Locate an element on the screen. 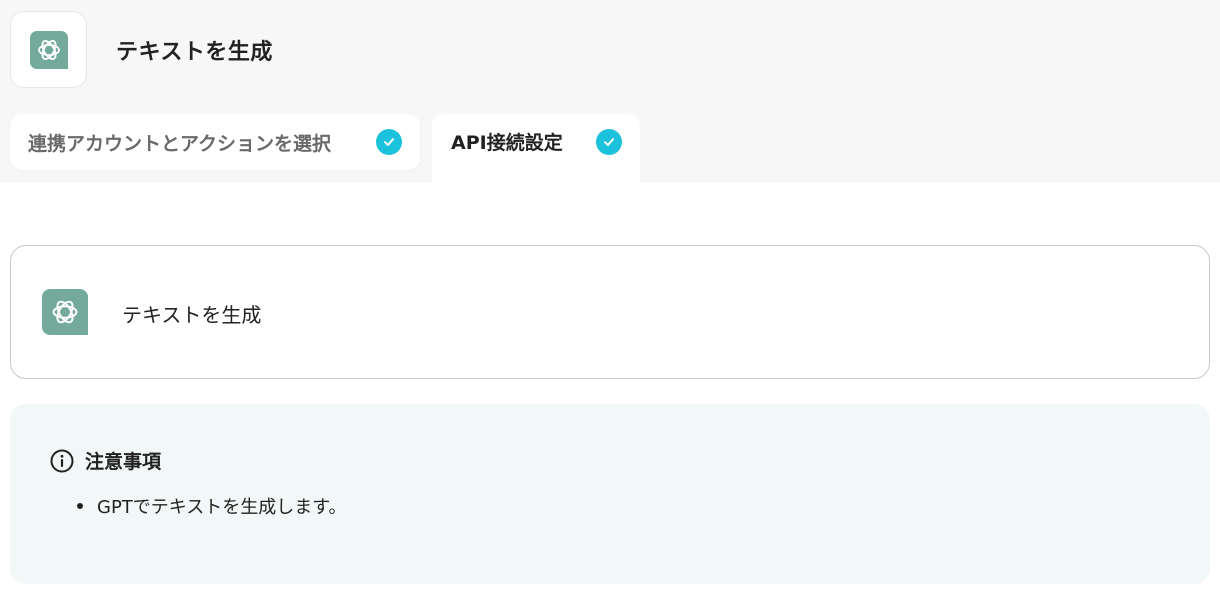 The image size is (1220, 595). bullet-icon is located at coordinates (80, 506).